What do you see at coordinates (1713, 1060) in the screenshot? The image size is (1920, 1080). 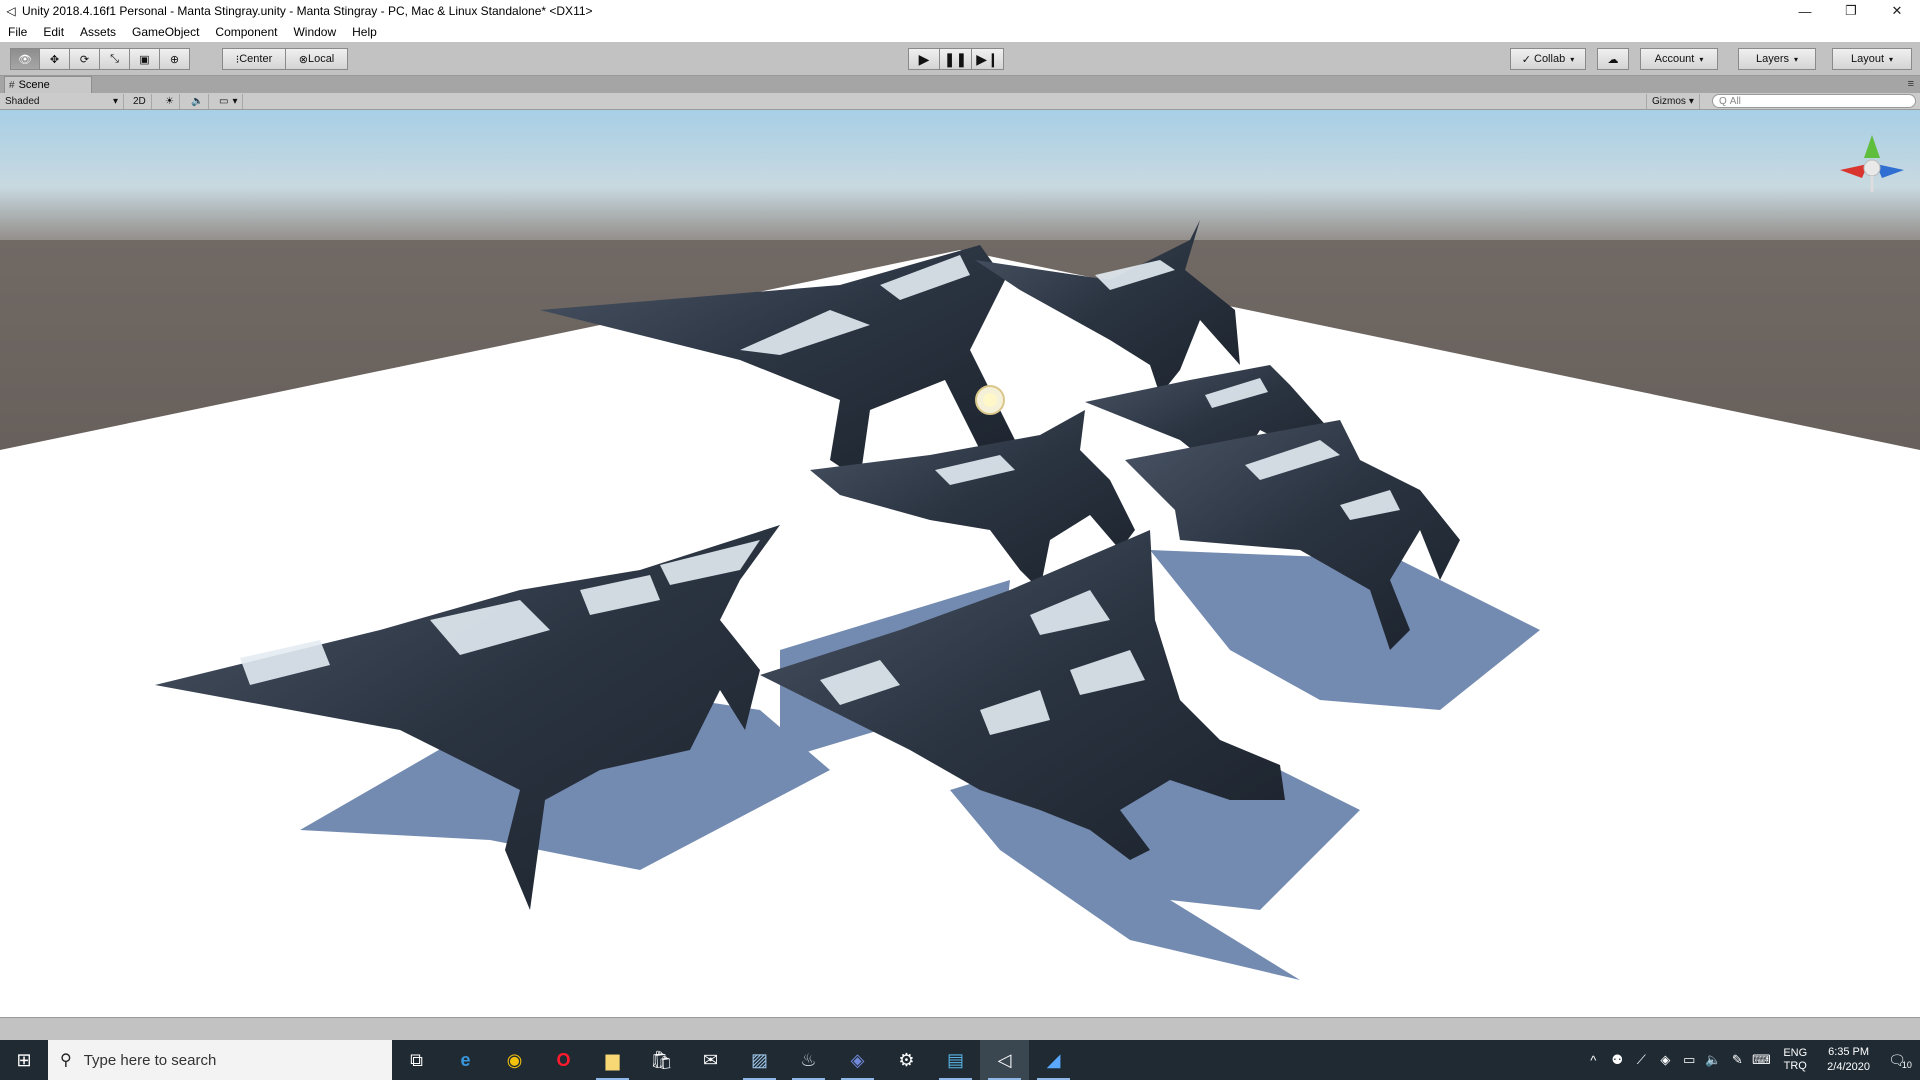 I see `volume-icon: 🔈` at bounding box center [1713, 1060].